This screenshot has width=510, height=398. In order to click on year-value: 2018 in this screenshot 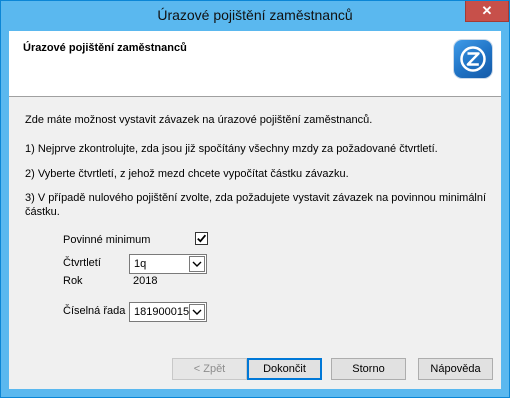, I will do `click(145, 281)`.